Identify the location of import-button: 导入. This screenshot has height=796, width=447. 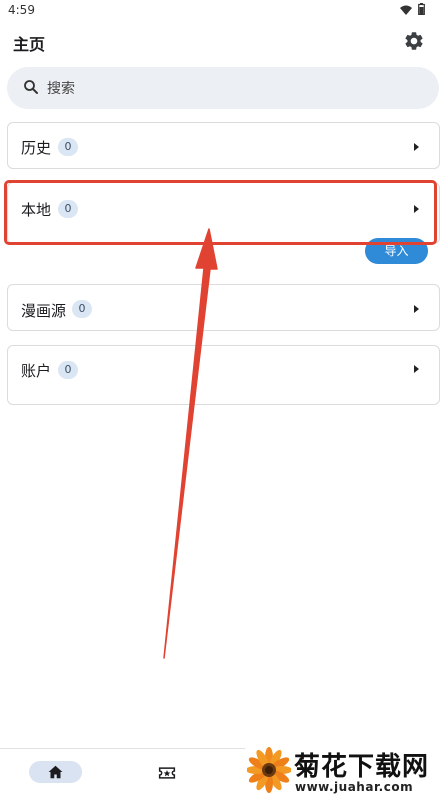
(396, 251).